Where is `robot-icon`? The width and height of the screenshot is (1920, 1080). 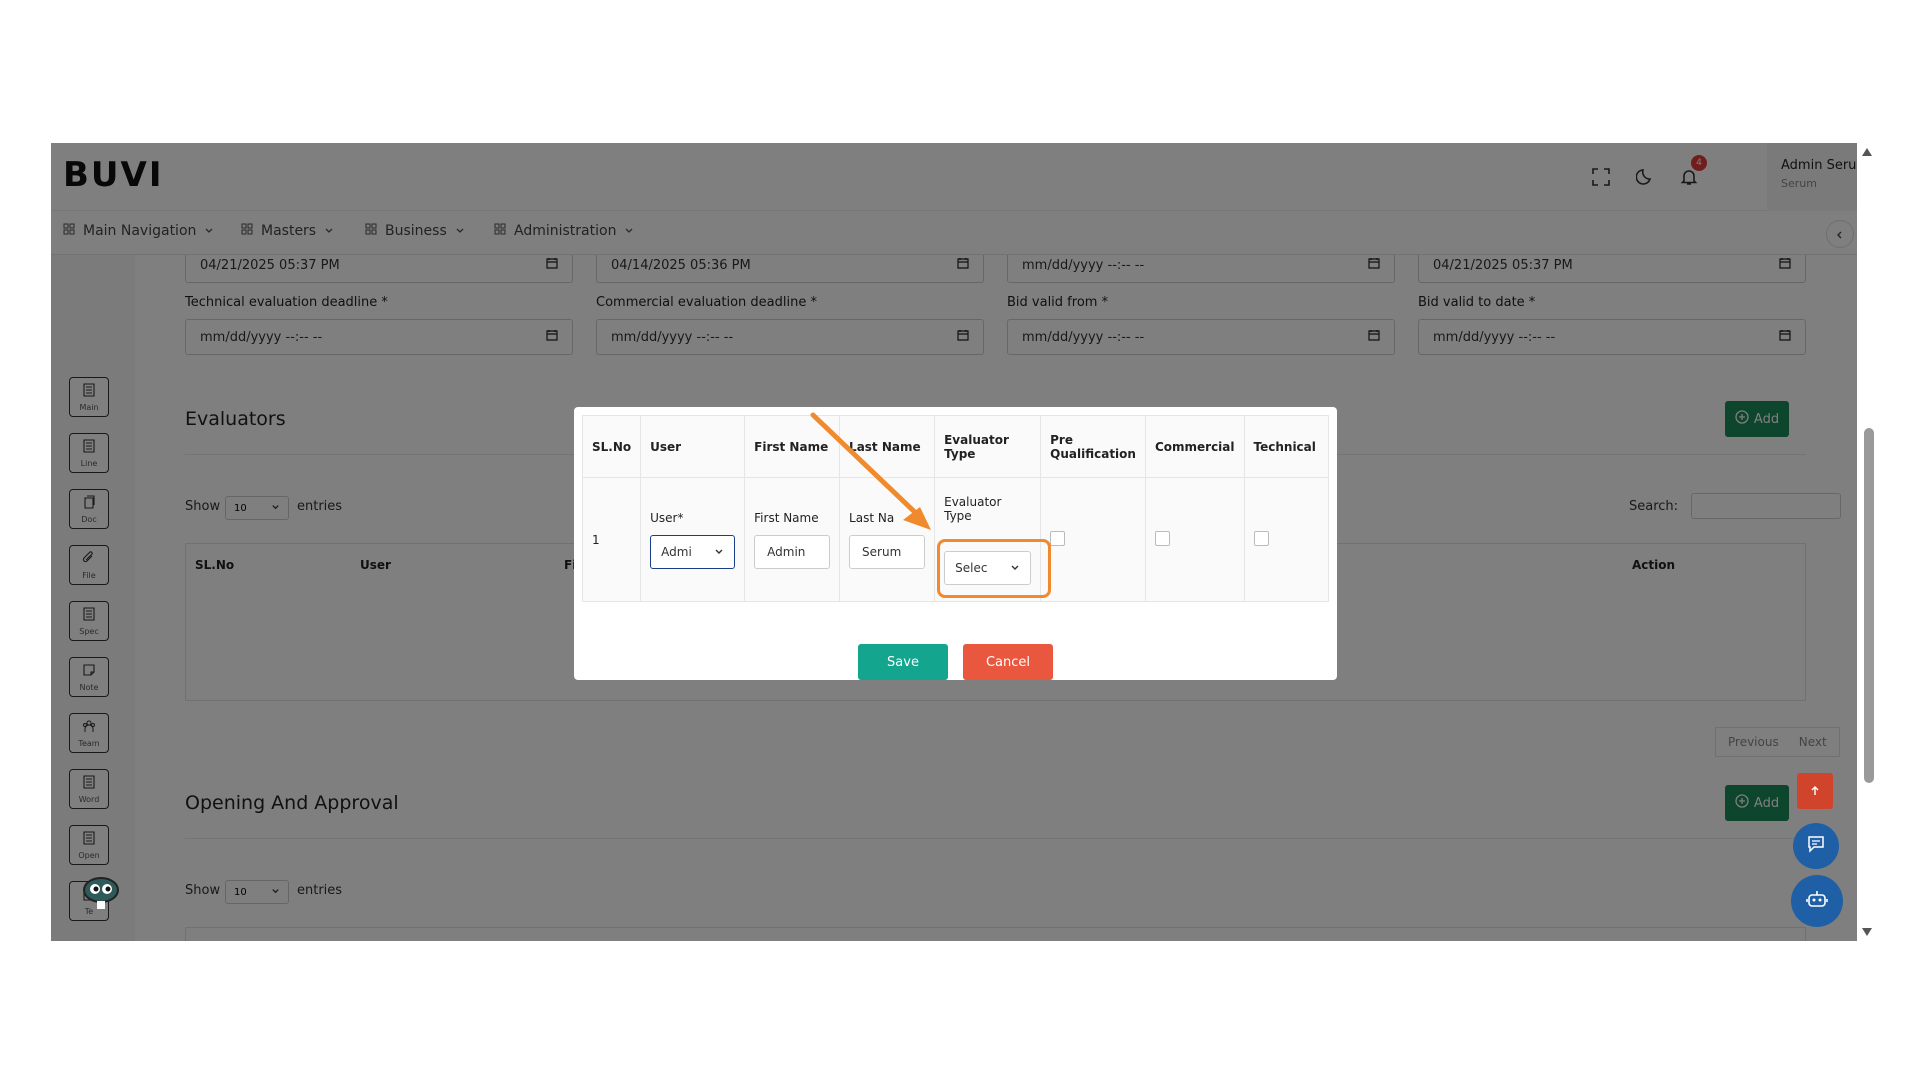 robot-icon is located at coordinates (1817, 901).